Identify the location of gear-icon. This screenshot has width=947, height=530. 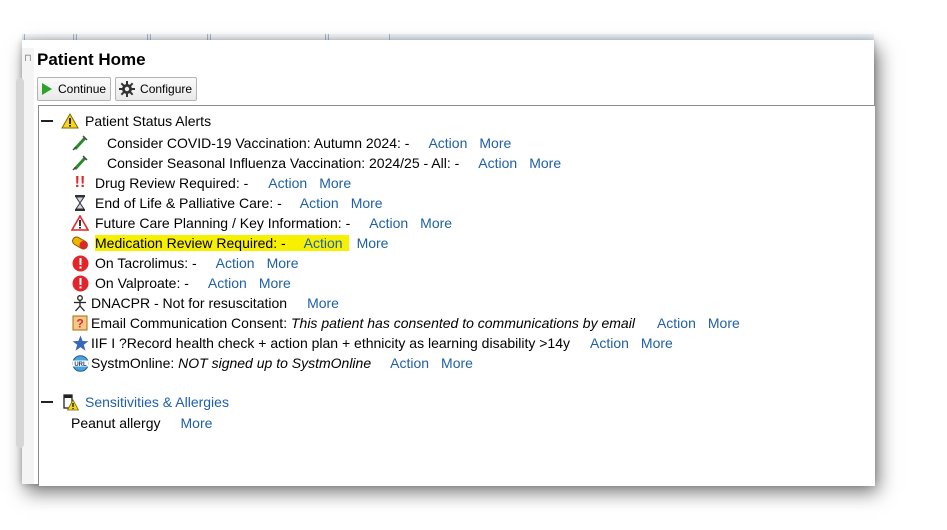
(127, 89).